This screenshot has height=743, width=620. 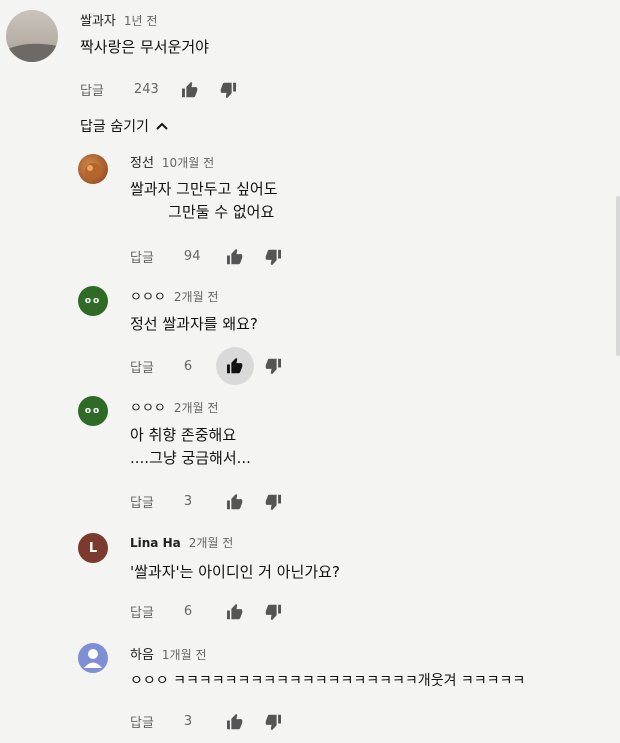 What do you see at coordinates (188, 163) in the screenshot?
I see `timestamp: 10개월 전` at bounding box center [188, 163].